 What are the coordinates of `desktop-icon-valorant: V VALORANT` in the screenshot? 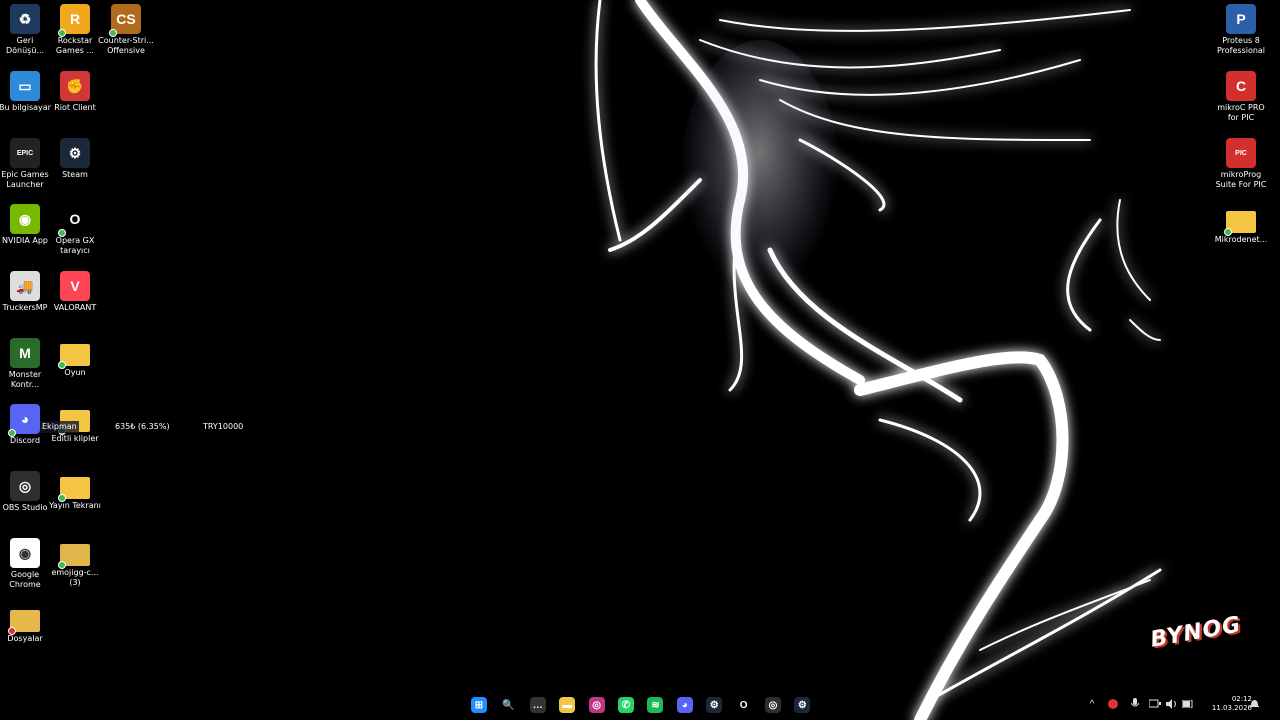 It's located at (75, 299).